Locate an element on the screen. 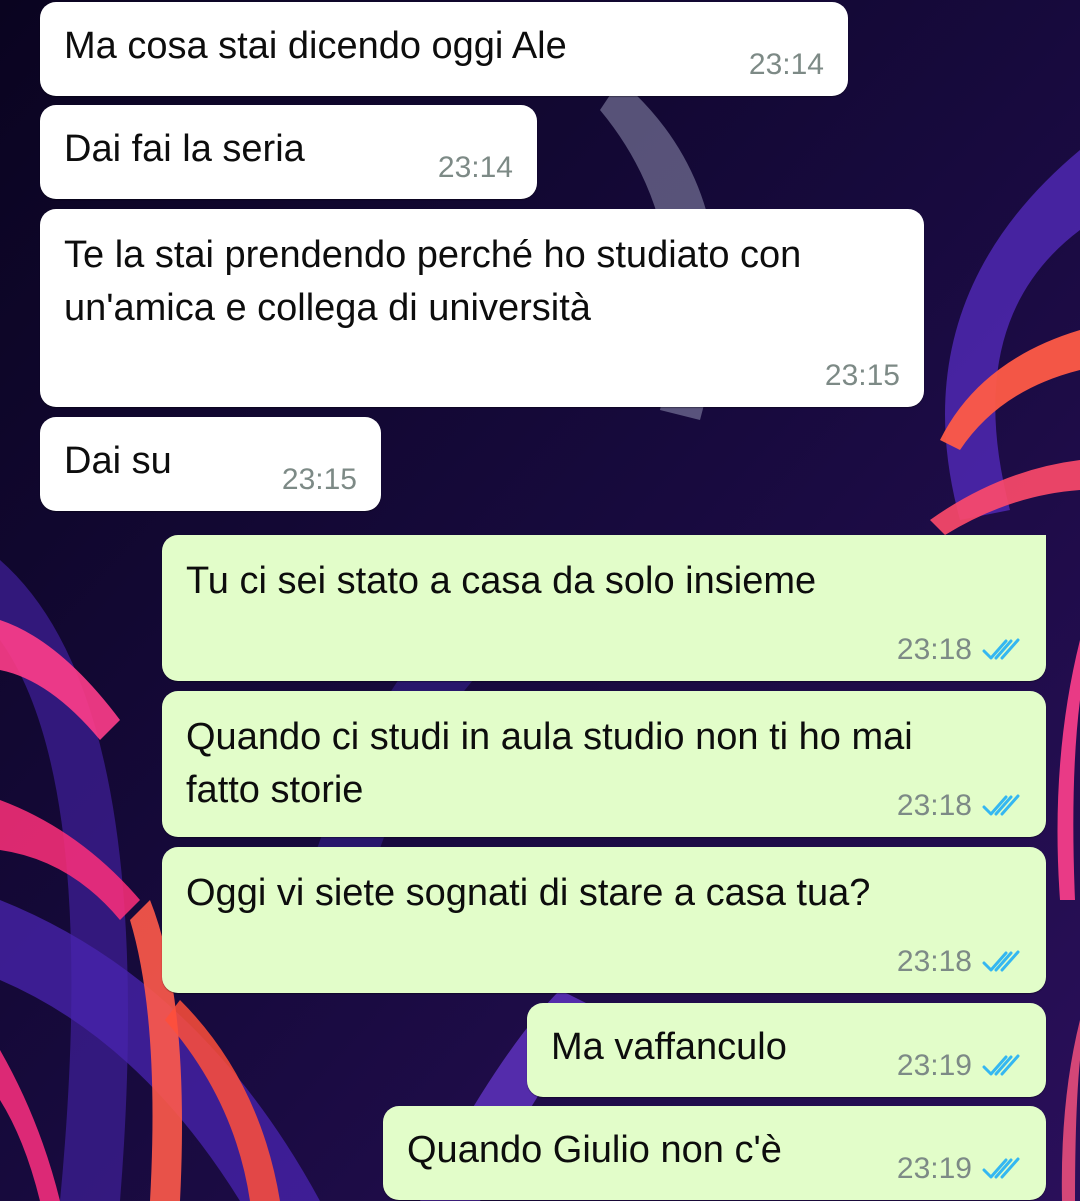 The width and height of the screenshot is (1080, 1201). message-text: Dai fai la seria is located at coordinates (184, 149).